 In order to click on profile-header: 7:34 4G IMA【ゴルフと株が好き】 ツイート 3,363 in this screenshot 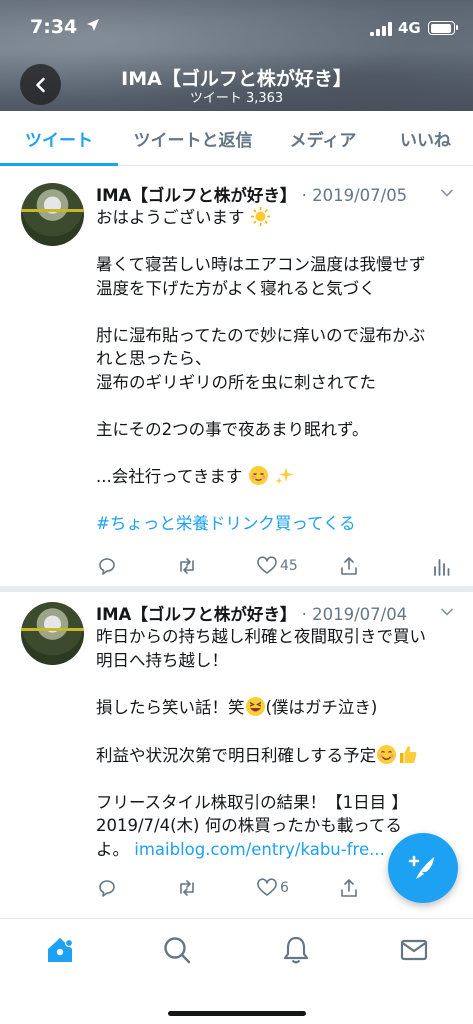, I will do `click(236, 55)`.